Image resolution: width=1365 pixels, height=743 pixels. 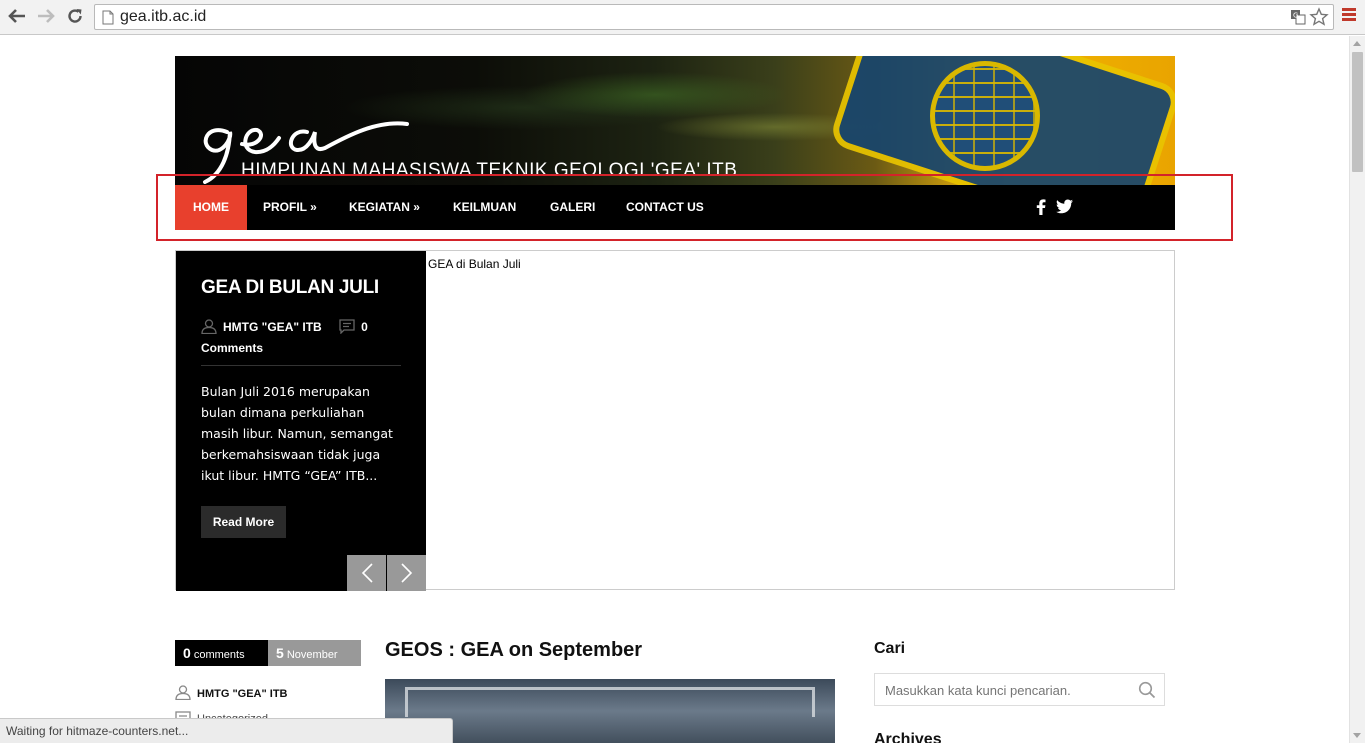 What do you see at coordinates (694, 207) in the screenshot?
I see `nav-highlight-annotation` at bounding box center [694, 207].